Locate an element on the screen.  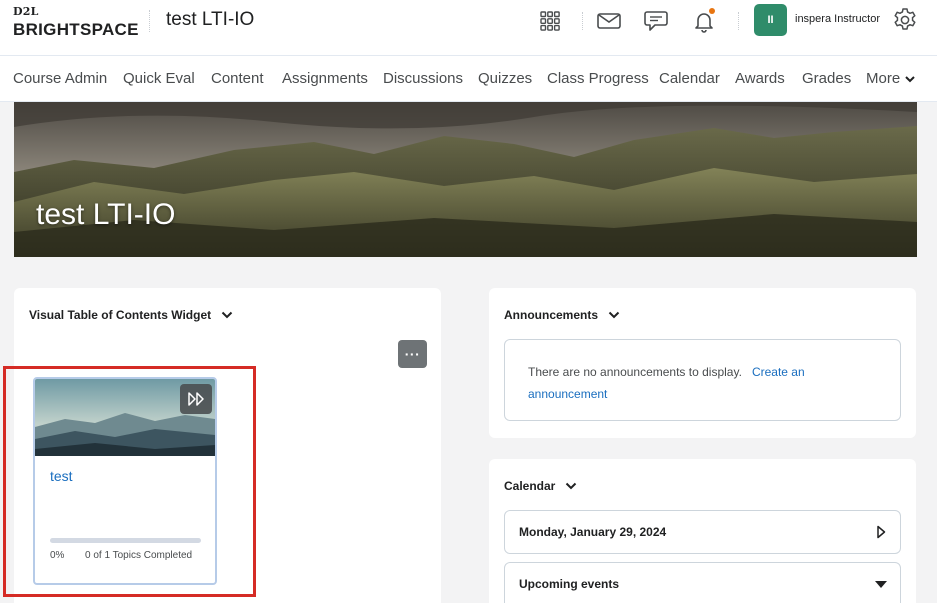
calendar-widget-header: Calendar is located at coordinates (540, 486).